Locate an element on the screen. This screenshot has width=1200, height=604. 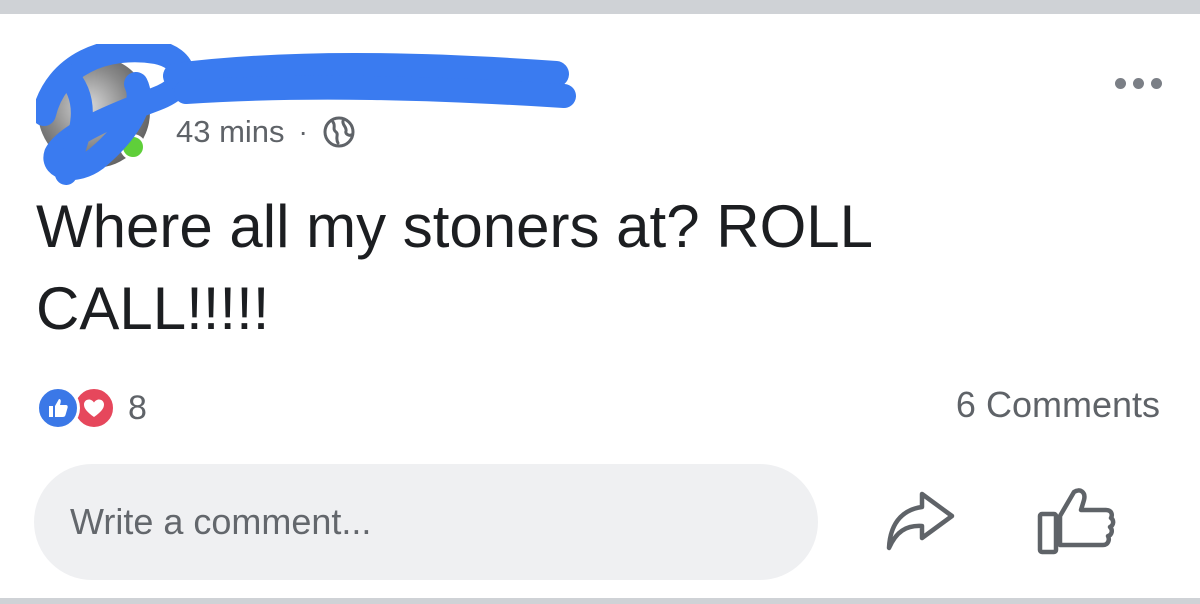
like-reaction-icon is located at coordinates (58, 408).